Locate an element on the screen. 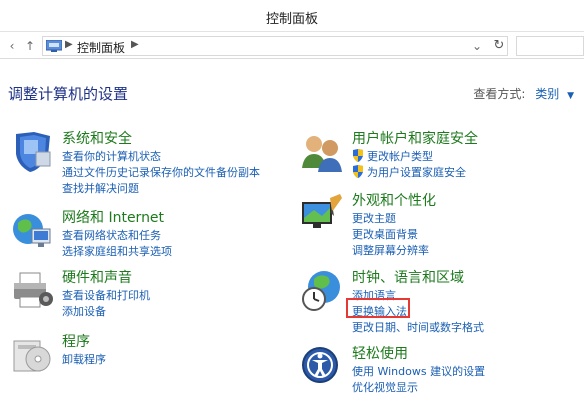 This screenshot has height=401, width=584. highlight-box is located at coordinates (378, 308).